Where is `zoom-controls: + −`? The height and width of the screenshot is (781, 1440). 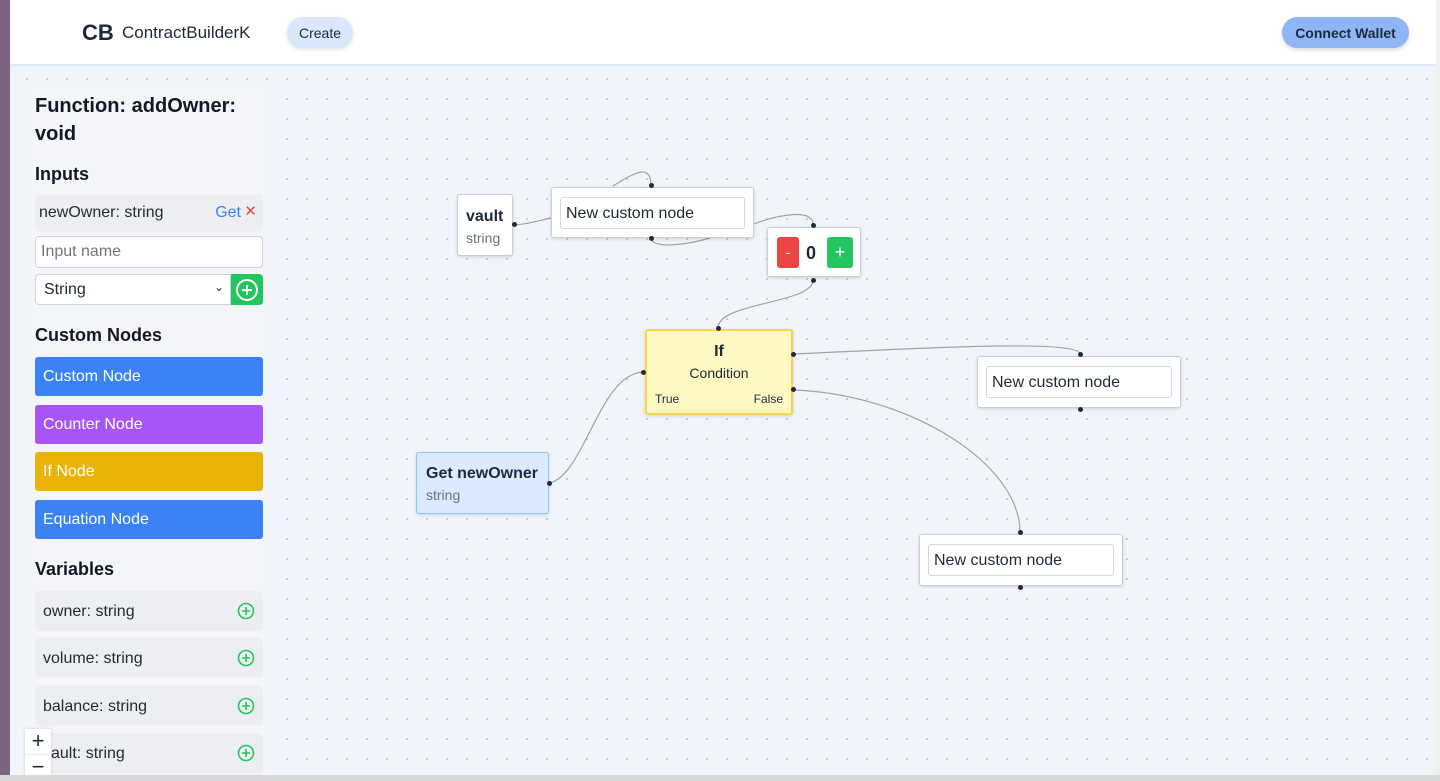 zoom-controls: + − is located at coordinates (38, 752).